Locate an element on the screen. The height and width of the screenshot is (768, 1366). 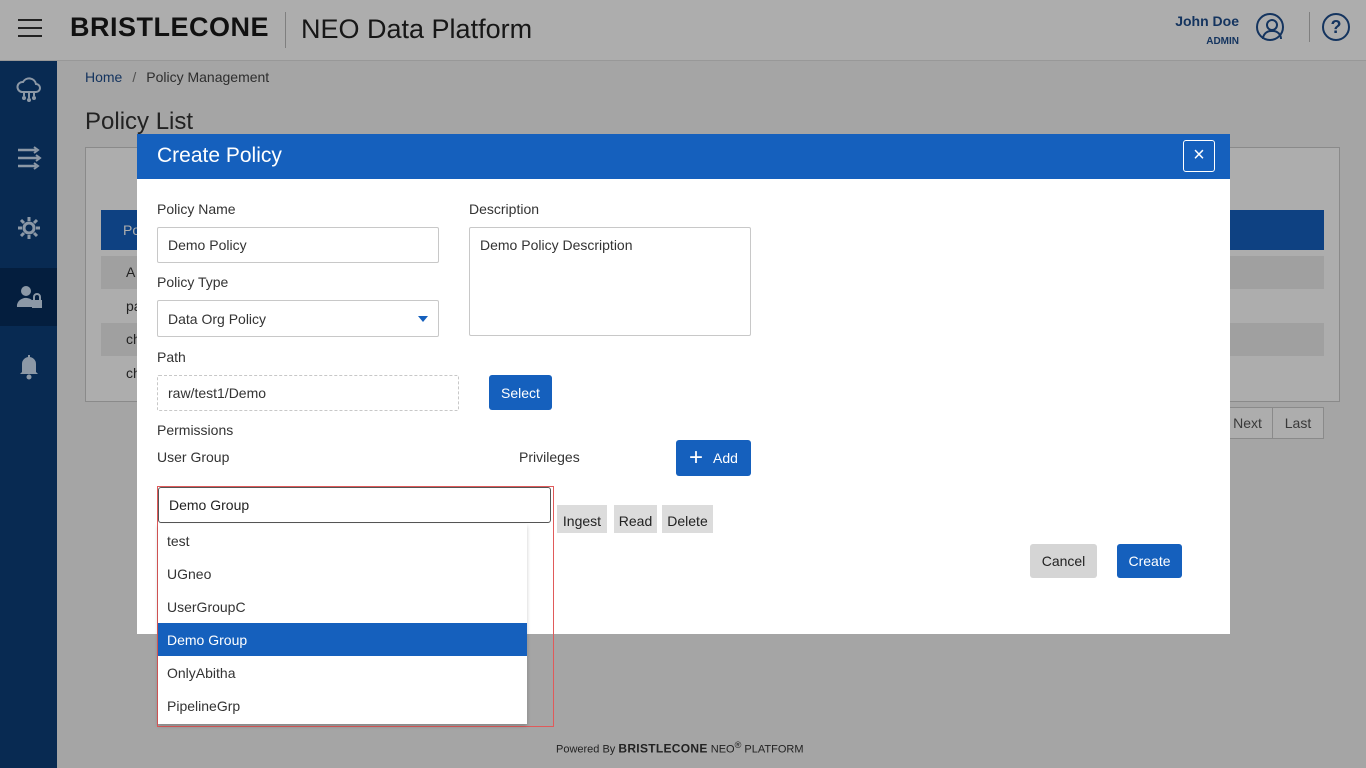
user-group-option: OnlyAbitha is located at coordinates (342, 672).